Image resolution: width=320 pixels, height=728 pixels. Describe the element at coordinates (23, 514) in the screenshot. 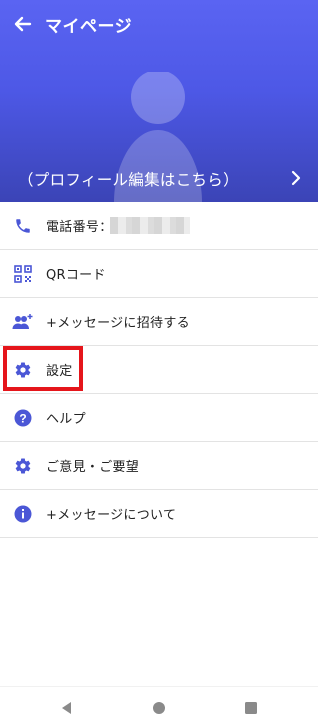

I see `info-icon` at that location.